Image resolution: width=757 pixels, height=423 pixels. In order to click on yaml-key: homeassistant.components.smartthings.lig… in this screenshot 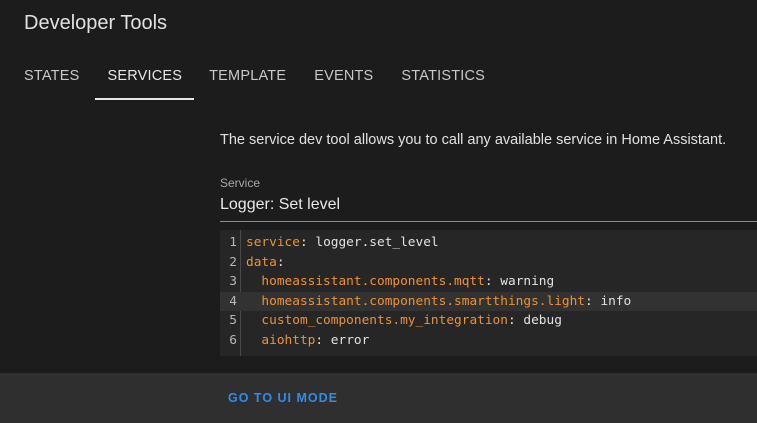, I will do `click(423, 301)`.